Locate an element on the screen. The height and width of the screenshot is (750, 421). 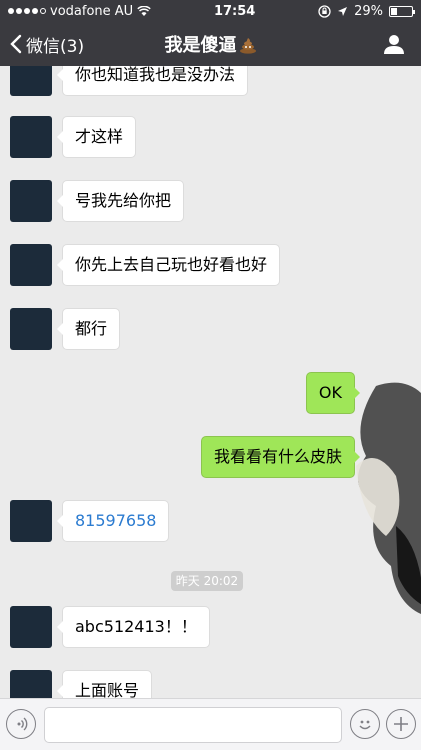
chat-title-text: 我是傻逼 is located at coordinates (200, 45).